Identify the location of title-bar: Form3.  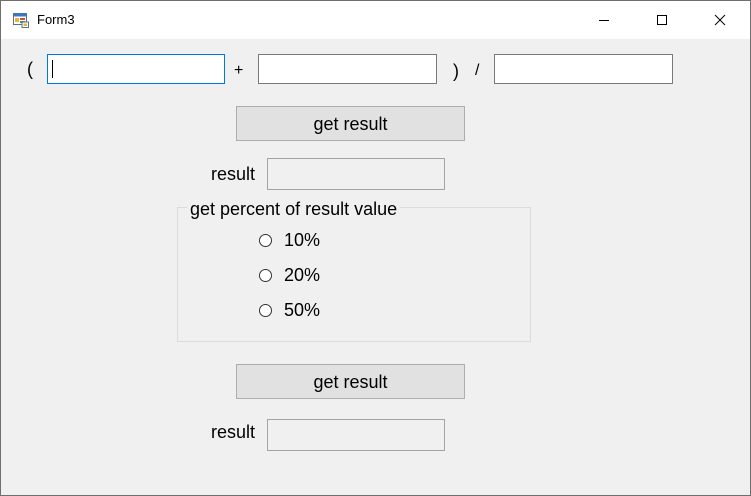
(375, 20).